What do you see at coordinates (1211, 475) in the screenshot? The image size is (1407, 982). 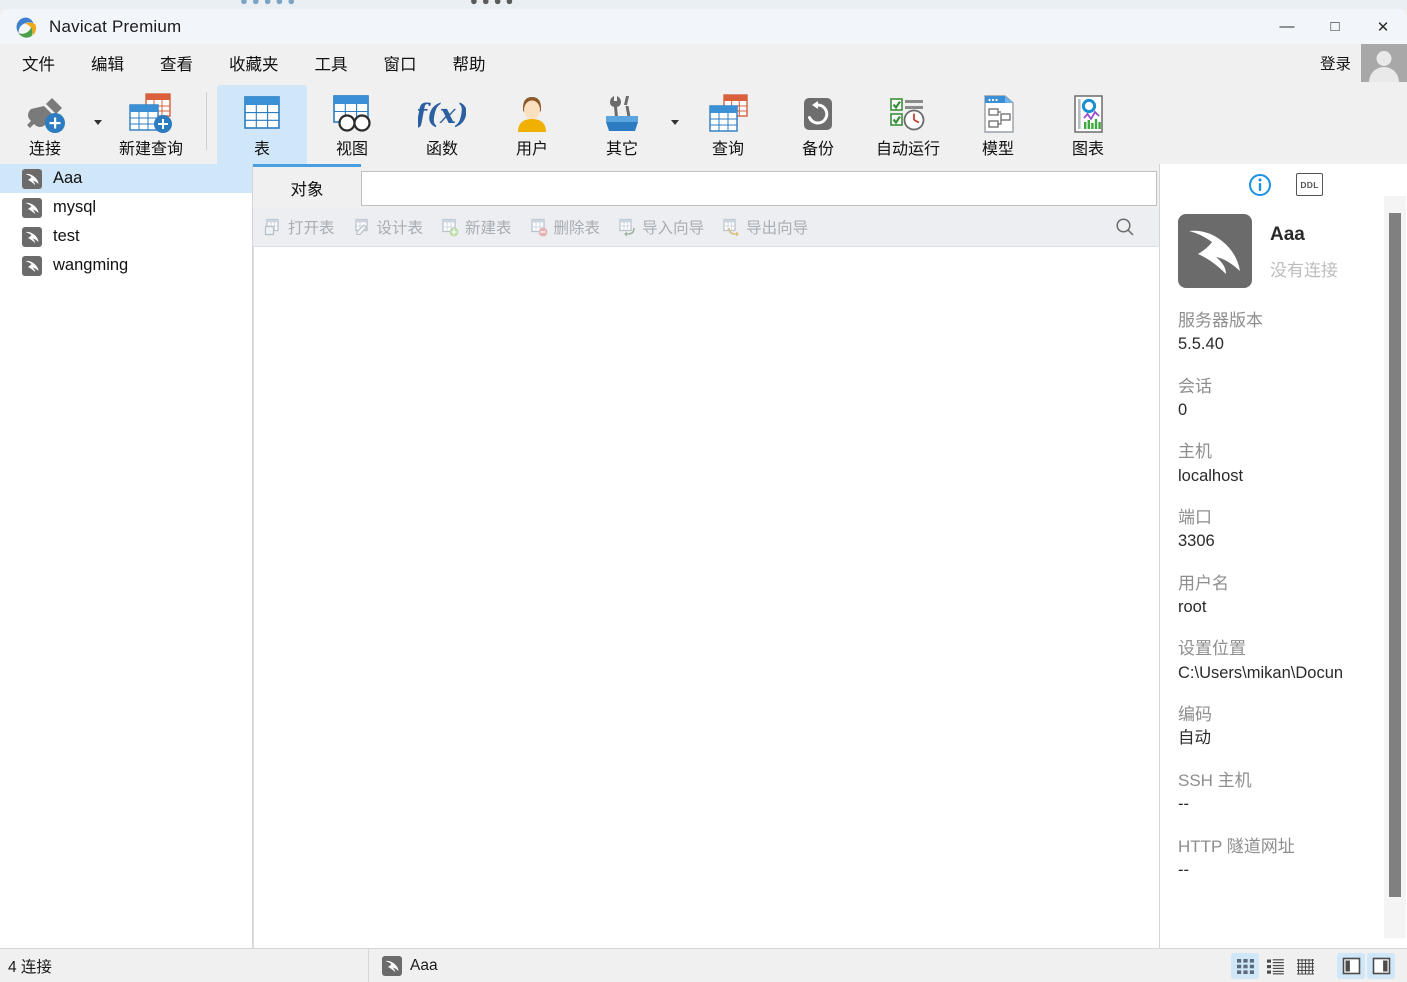 I see `field-value: localhost` at bounding box center [1211, 475].